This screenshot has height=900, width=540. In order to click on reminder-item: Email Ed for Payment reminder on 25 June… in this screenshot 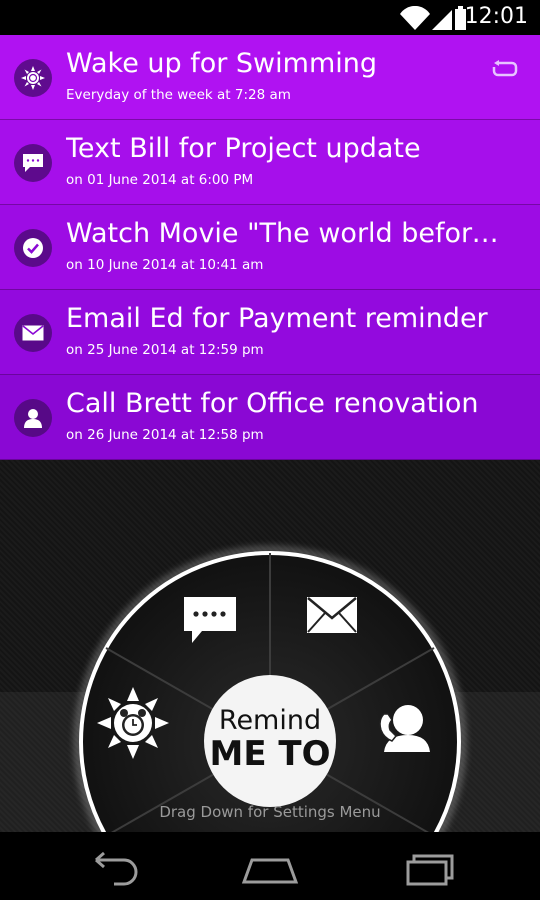, I will do `click(270, 332)`.